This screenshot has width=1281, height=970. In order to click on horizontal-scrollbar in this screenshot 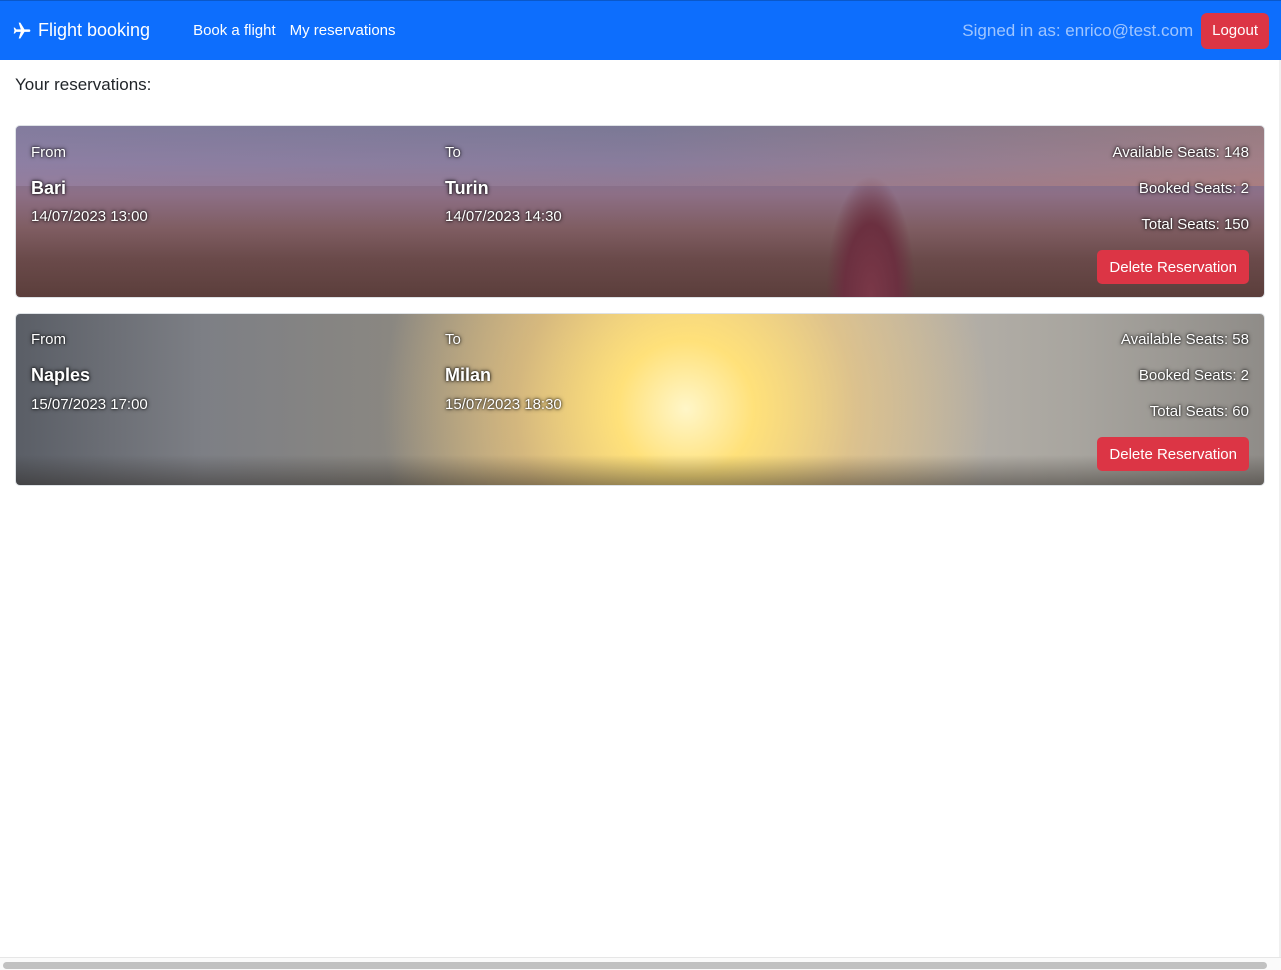, I will do `click(640, 963)`.